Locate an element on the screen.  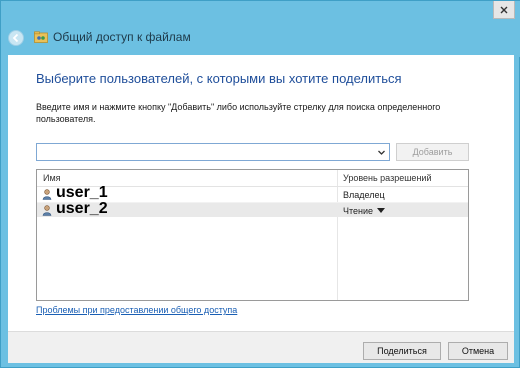
column-header-permission: Уровень разрешений is located at coordinates (387, 178).